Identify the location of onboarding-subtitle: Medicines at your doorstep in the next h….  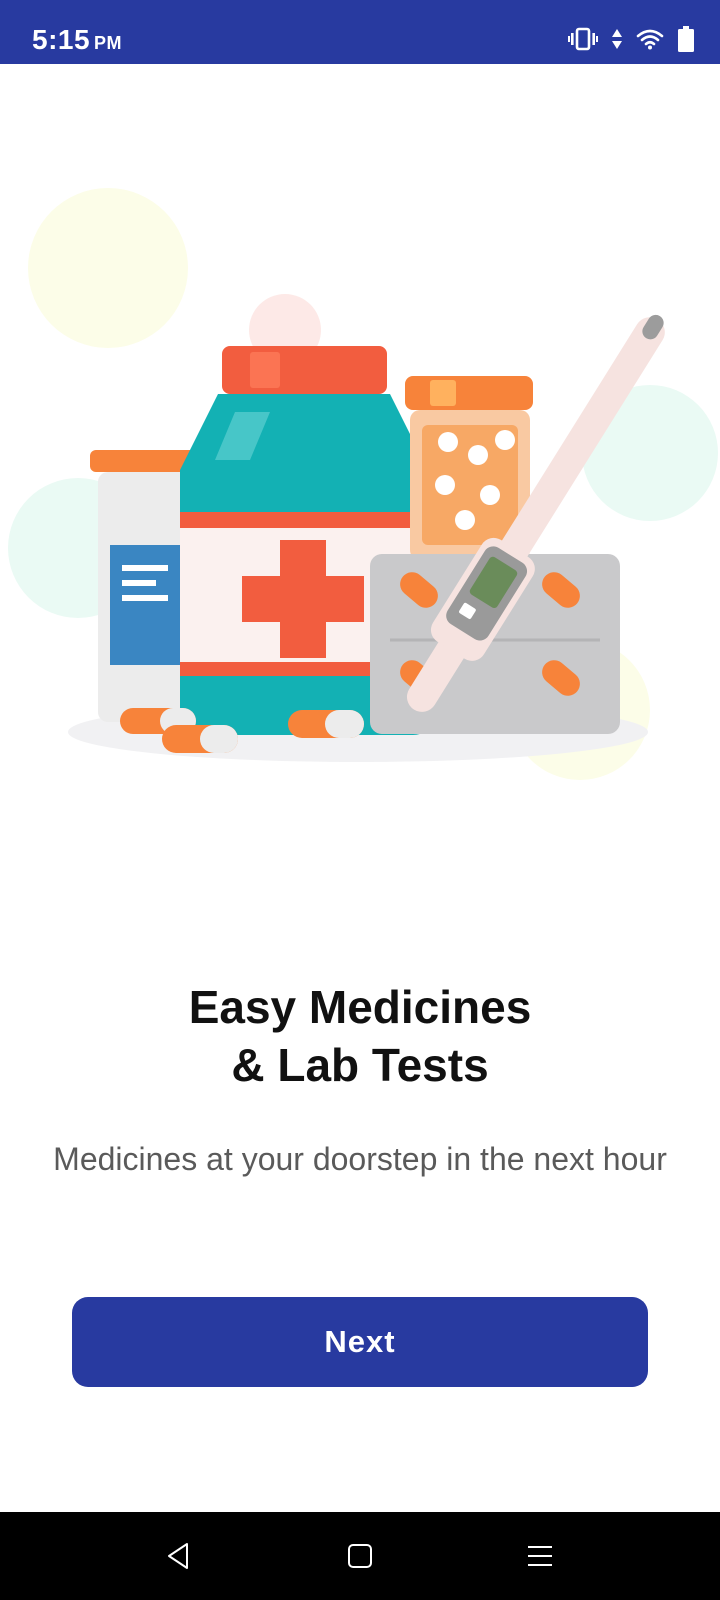
(360, 1159).